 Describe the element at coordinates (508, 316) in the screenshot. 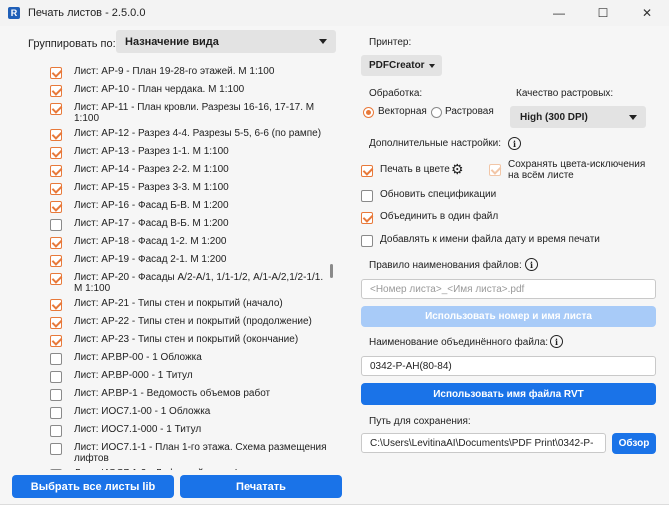

I see `use-number-name-button: Использовать номер и имя листа` at that location.